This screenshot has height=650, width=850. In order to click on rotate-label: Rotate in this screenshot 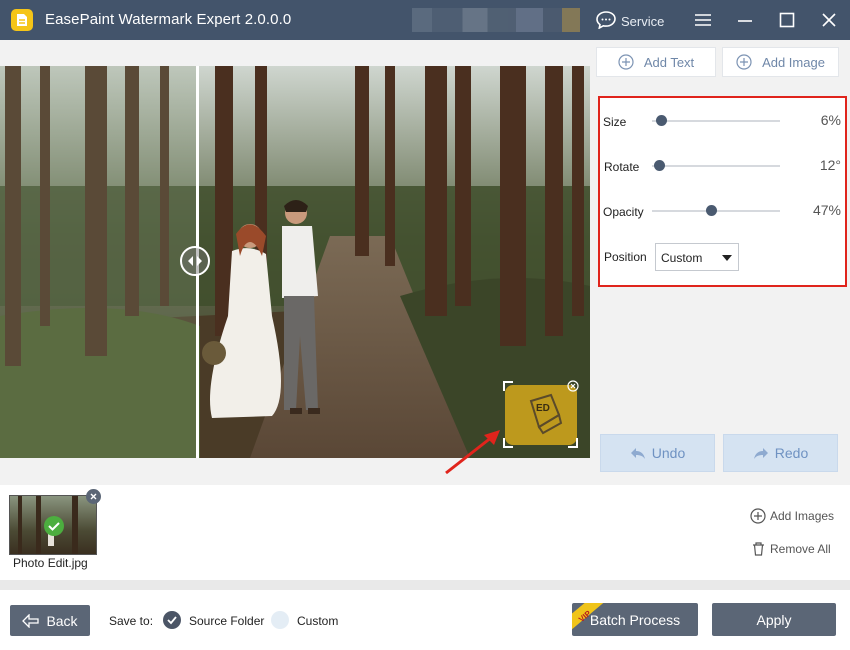, I will do `click(622, 167)`.